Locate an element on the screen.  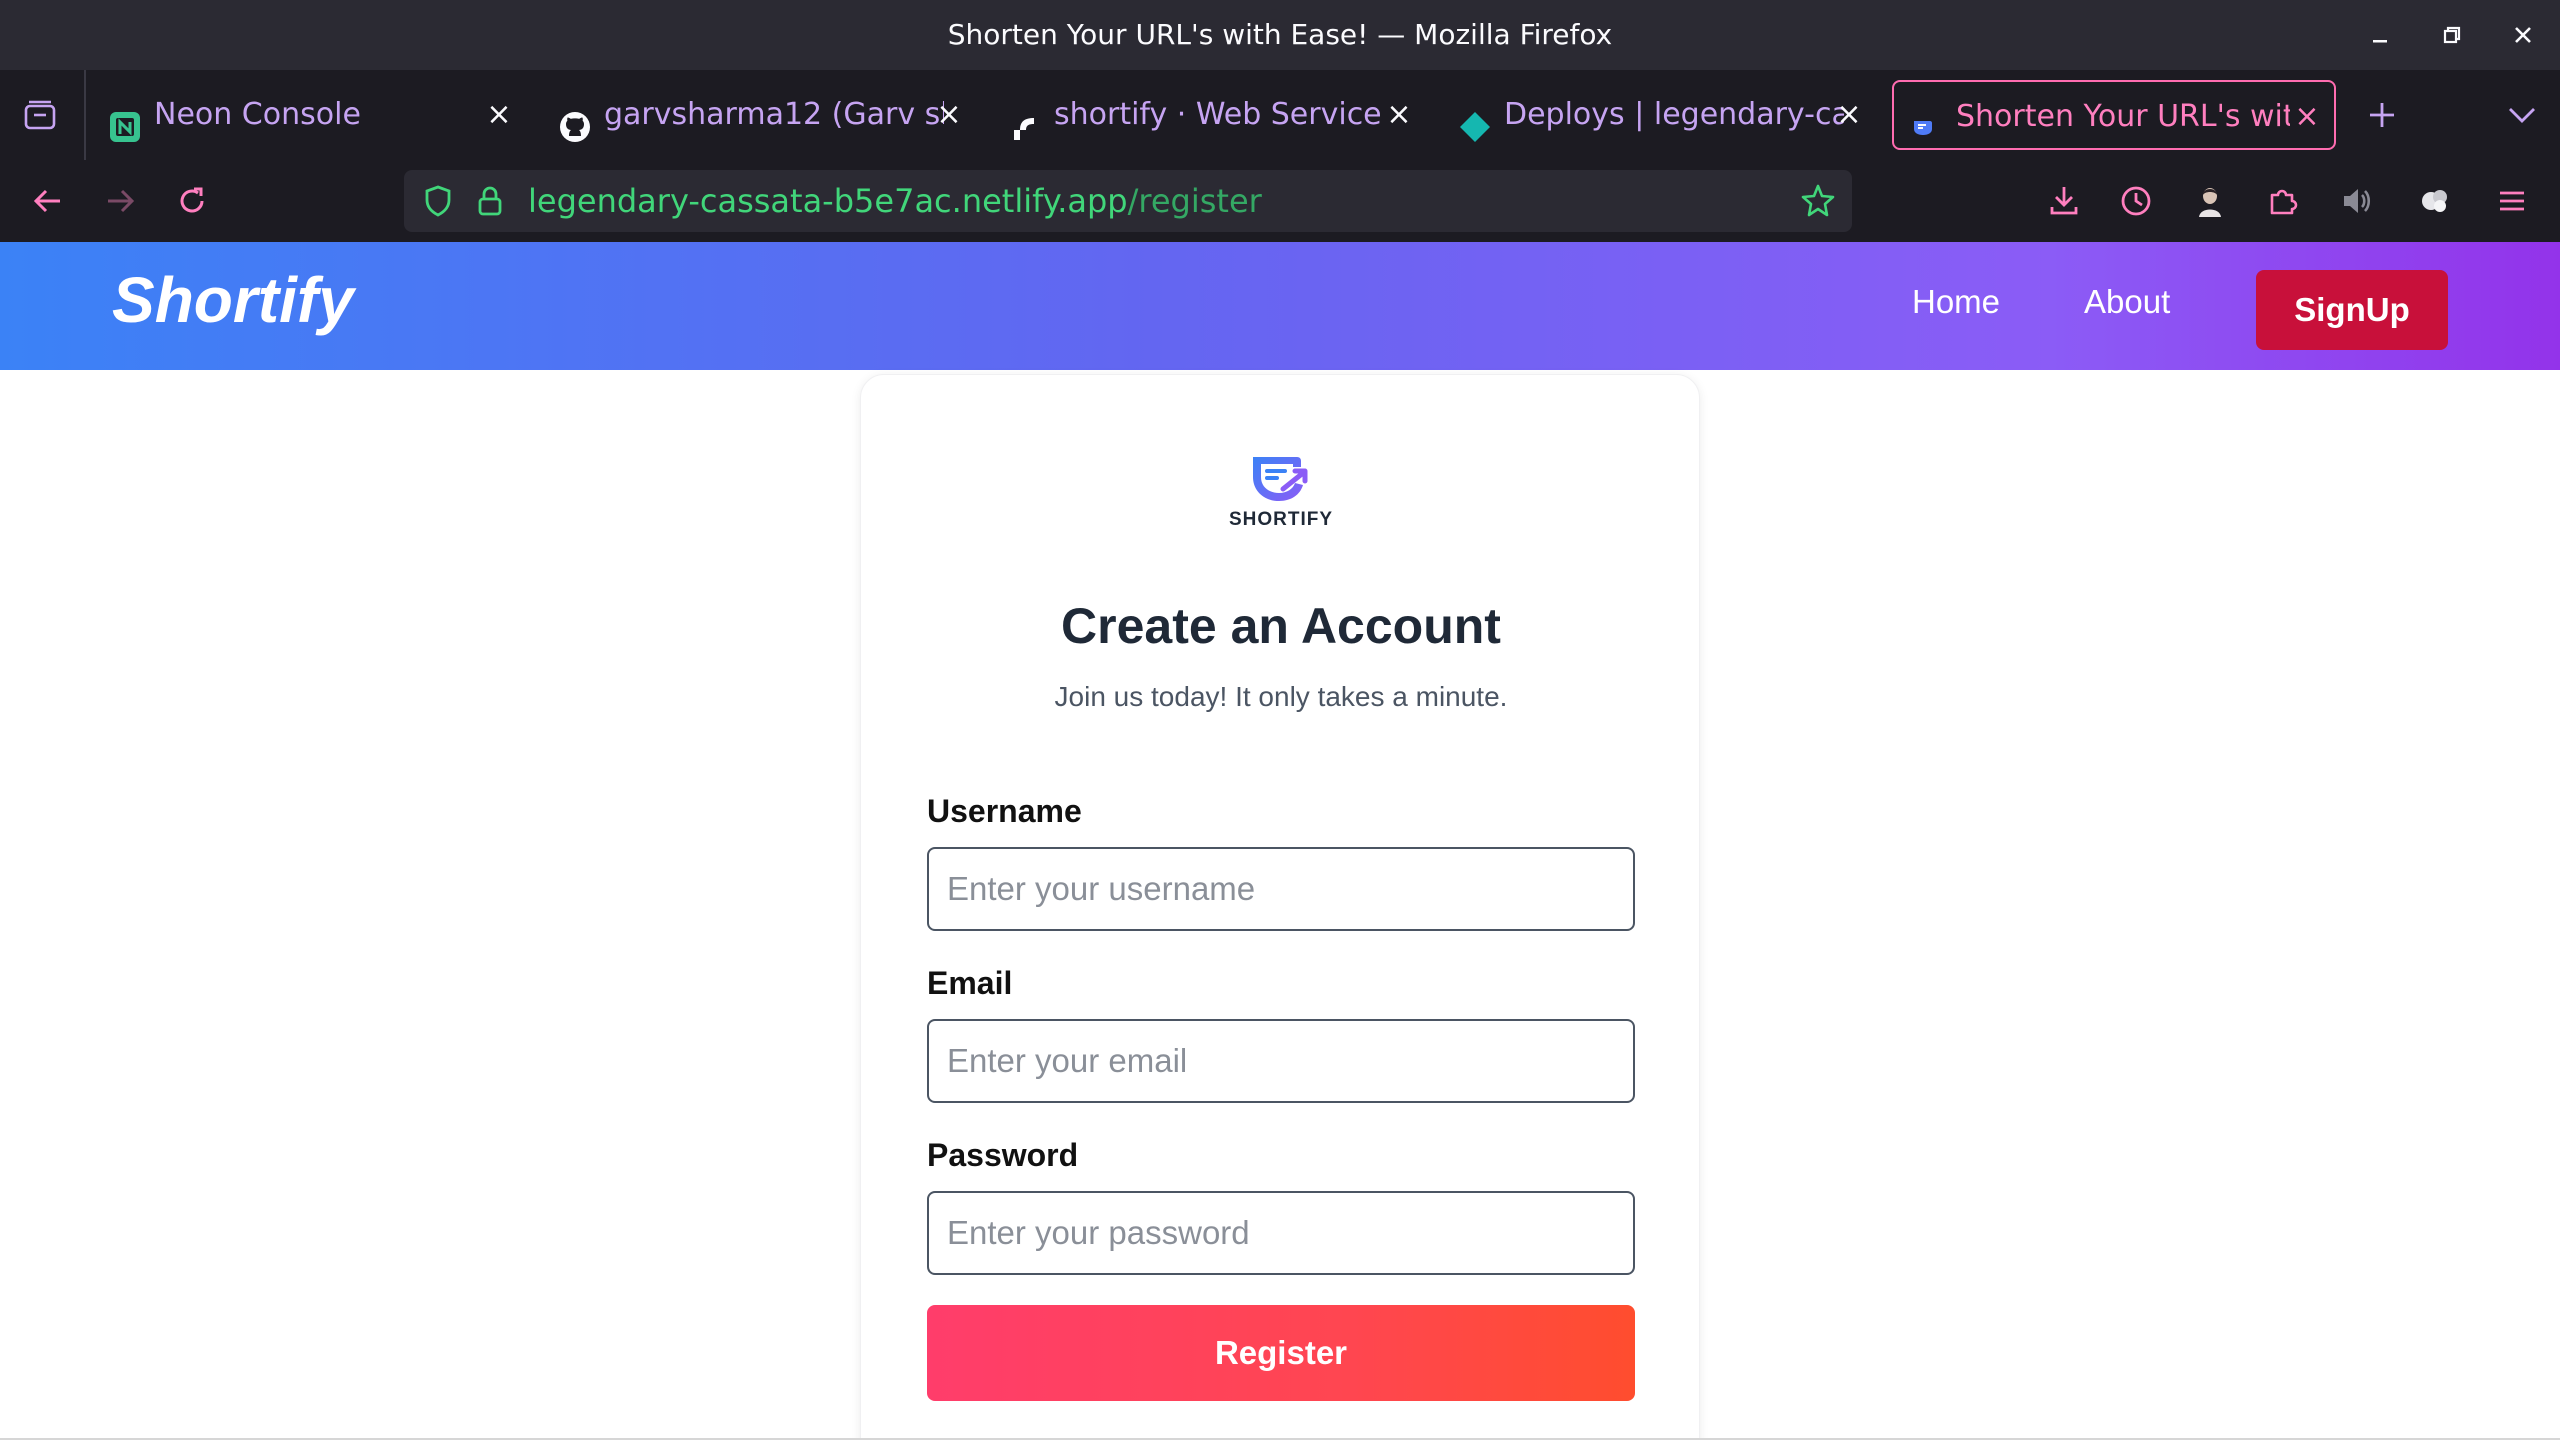
neon-icon is located at coordinates (125, 121).